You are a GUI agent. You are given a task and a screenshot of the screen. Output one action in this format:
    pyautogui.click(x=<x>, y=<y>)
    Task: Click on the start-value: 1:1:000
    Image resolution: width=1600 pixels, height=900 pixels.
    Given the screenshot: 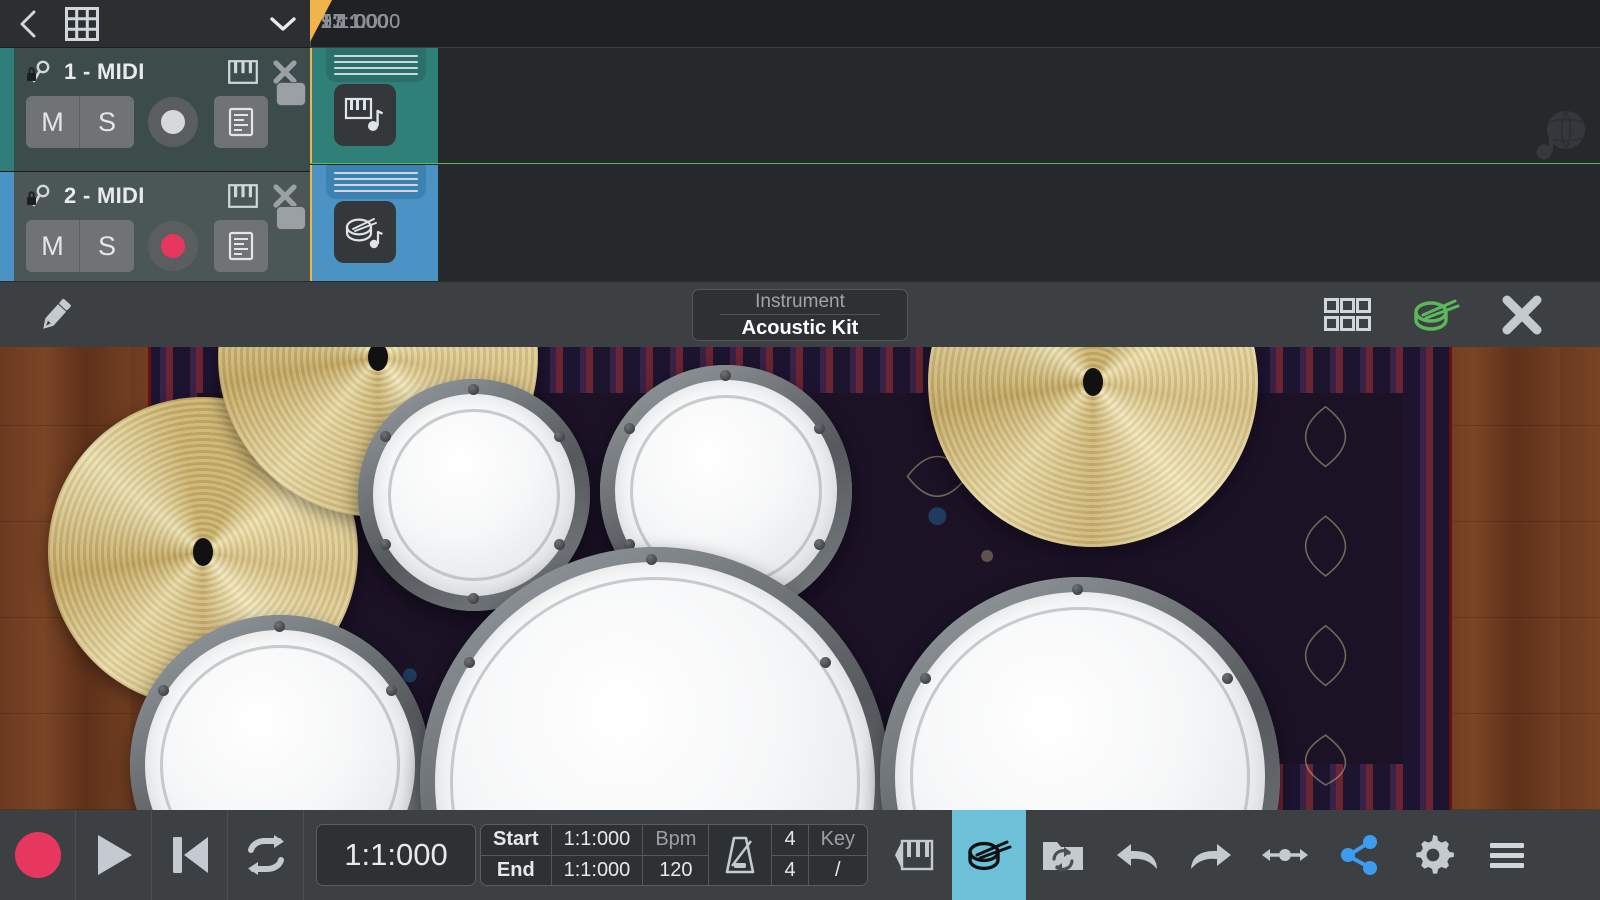 What is the action you would take?
    pyautogui.click(x=597, y=840)
    